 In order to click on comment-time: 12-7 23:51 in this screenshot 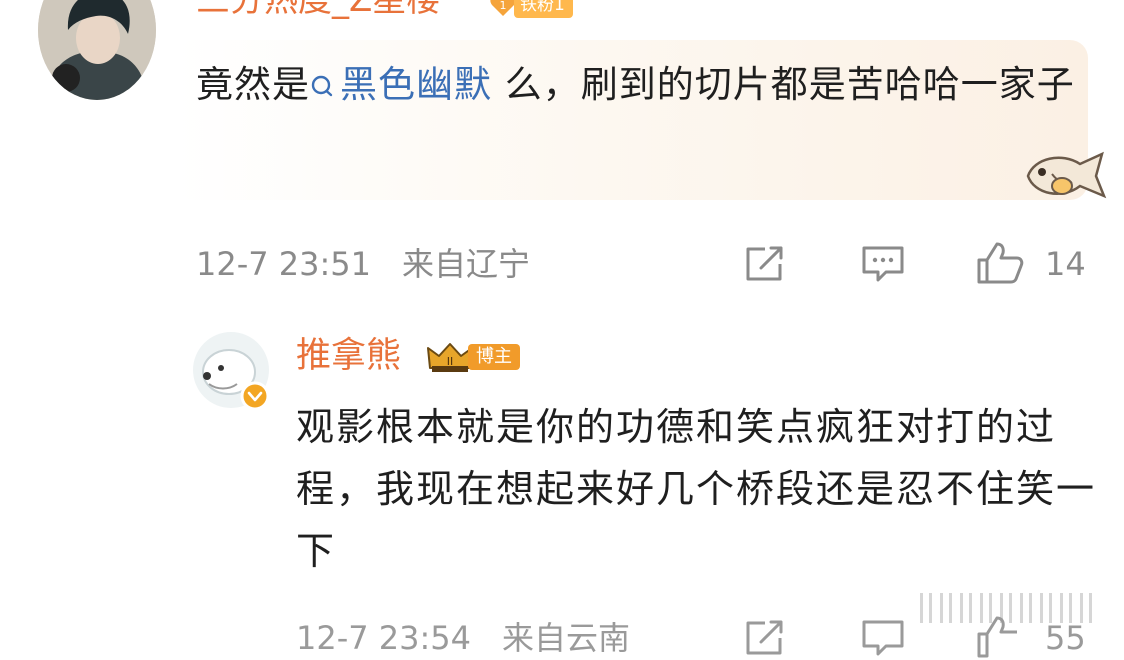, I will do `click(284, 264)`.